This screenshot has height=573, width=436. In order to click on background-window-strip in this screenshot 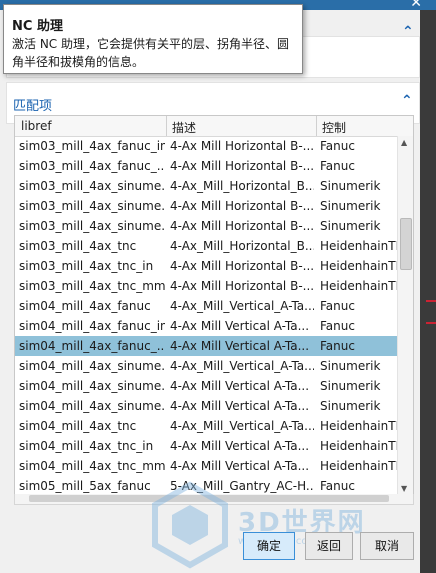, I will do `click(428, 291)`.